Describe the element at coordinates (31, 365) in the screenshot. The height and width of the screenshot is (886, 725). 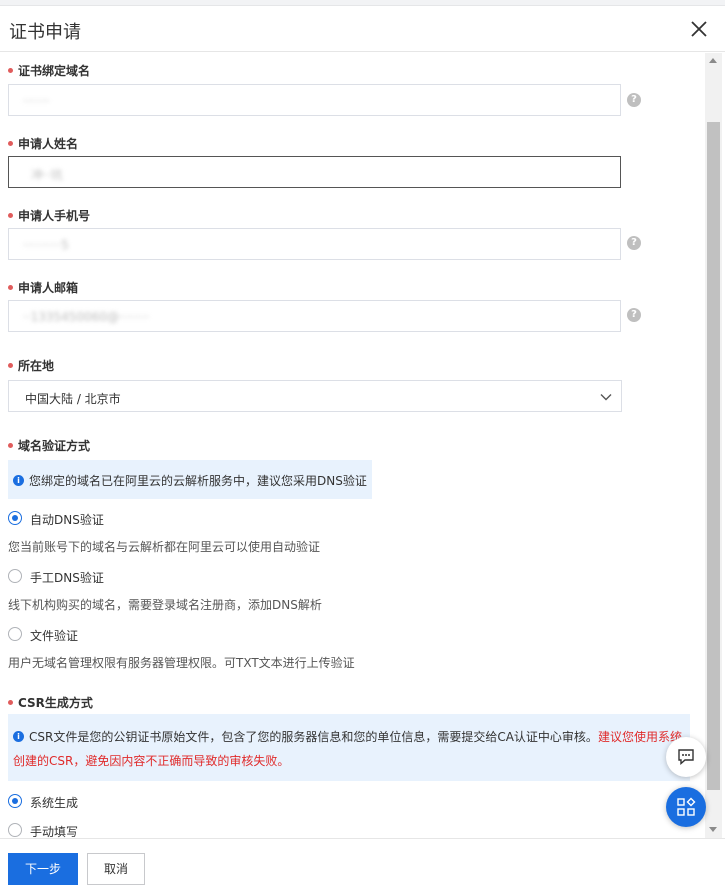
I see `location-label: 所在地` at that location.